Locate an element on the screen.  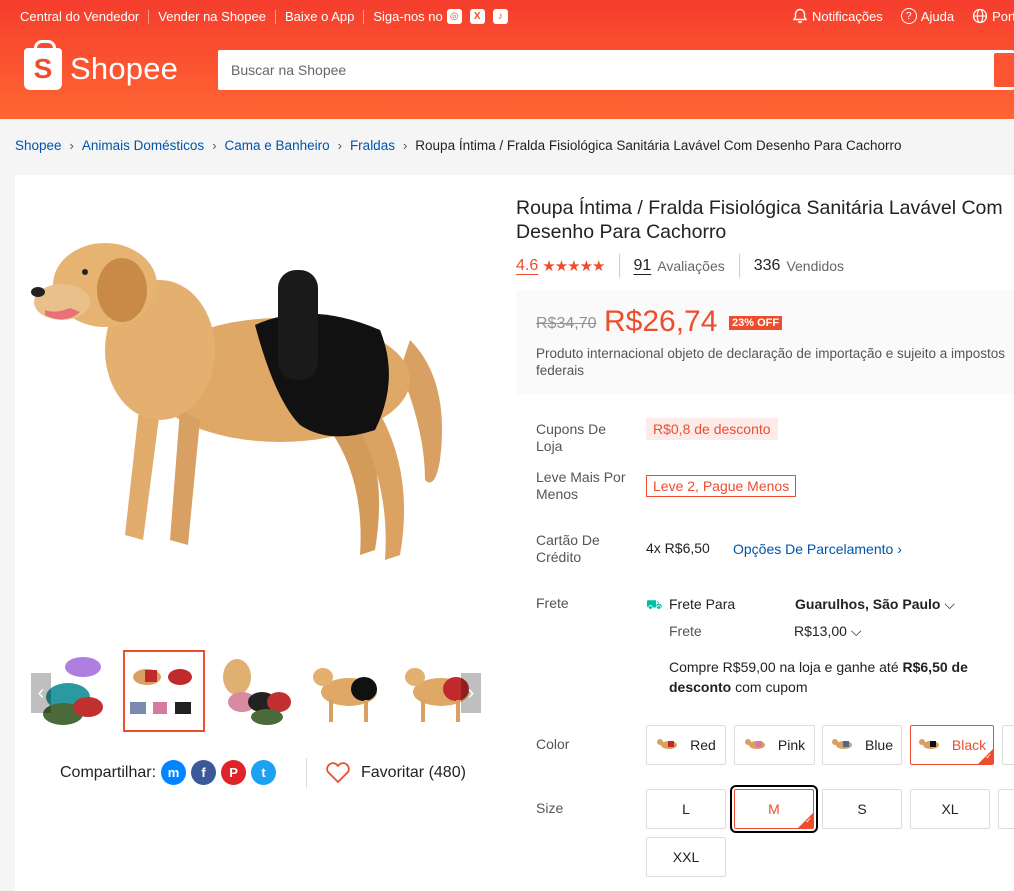
globe-icon is located at coordinates (980, 16).